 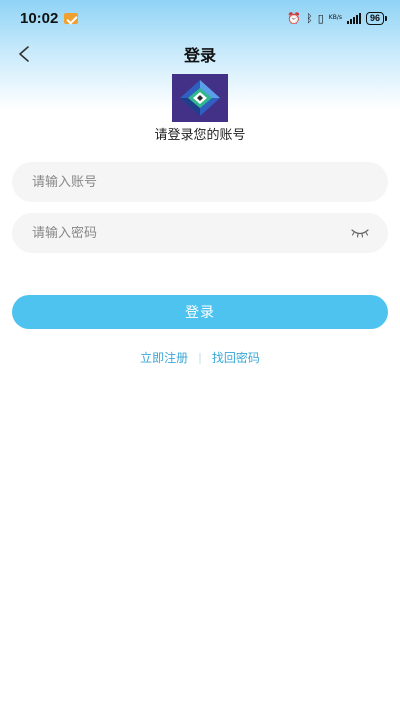 I want to click on account-field, so click(x=200, y=182).